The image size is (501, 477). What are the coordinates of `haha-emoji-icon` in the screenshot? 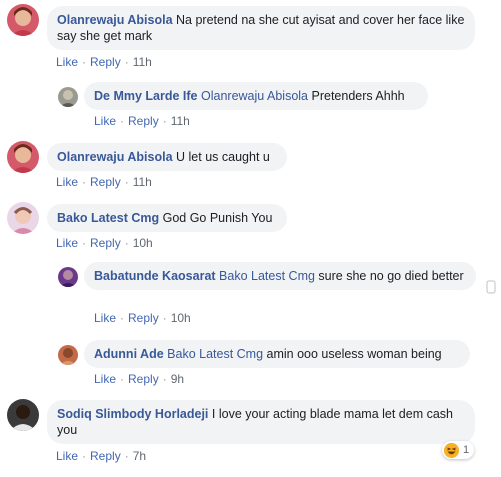 It's located at (451, 450).